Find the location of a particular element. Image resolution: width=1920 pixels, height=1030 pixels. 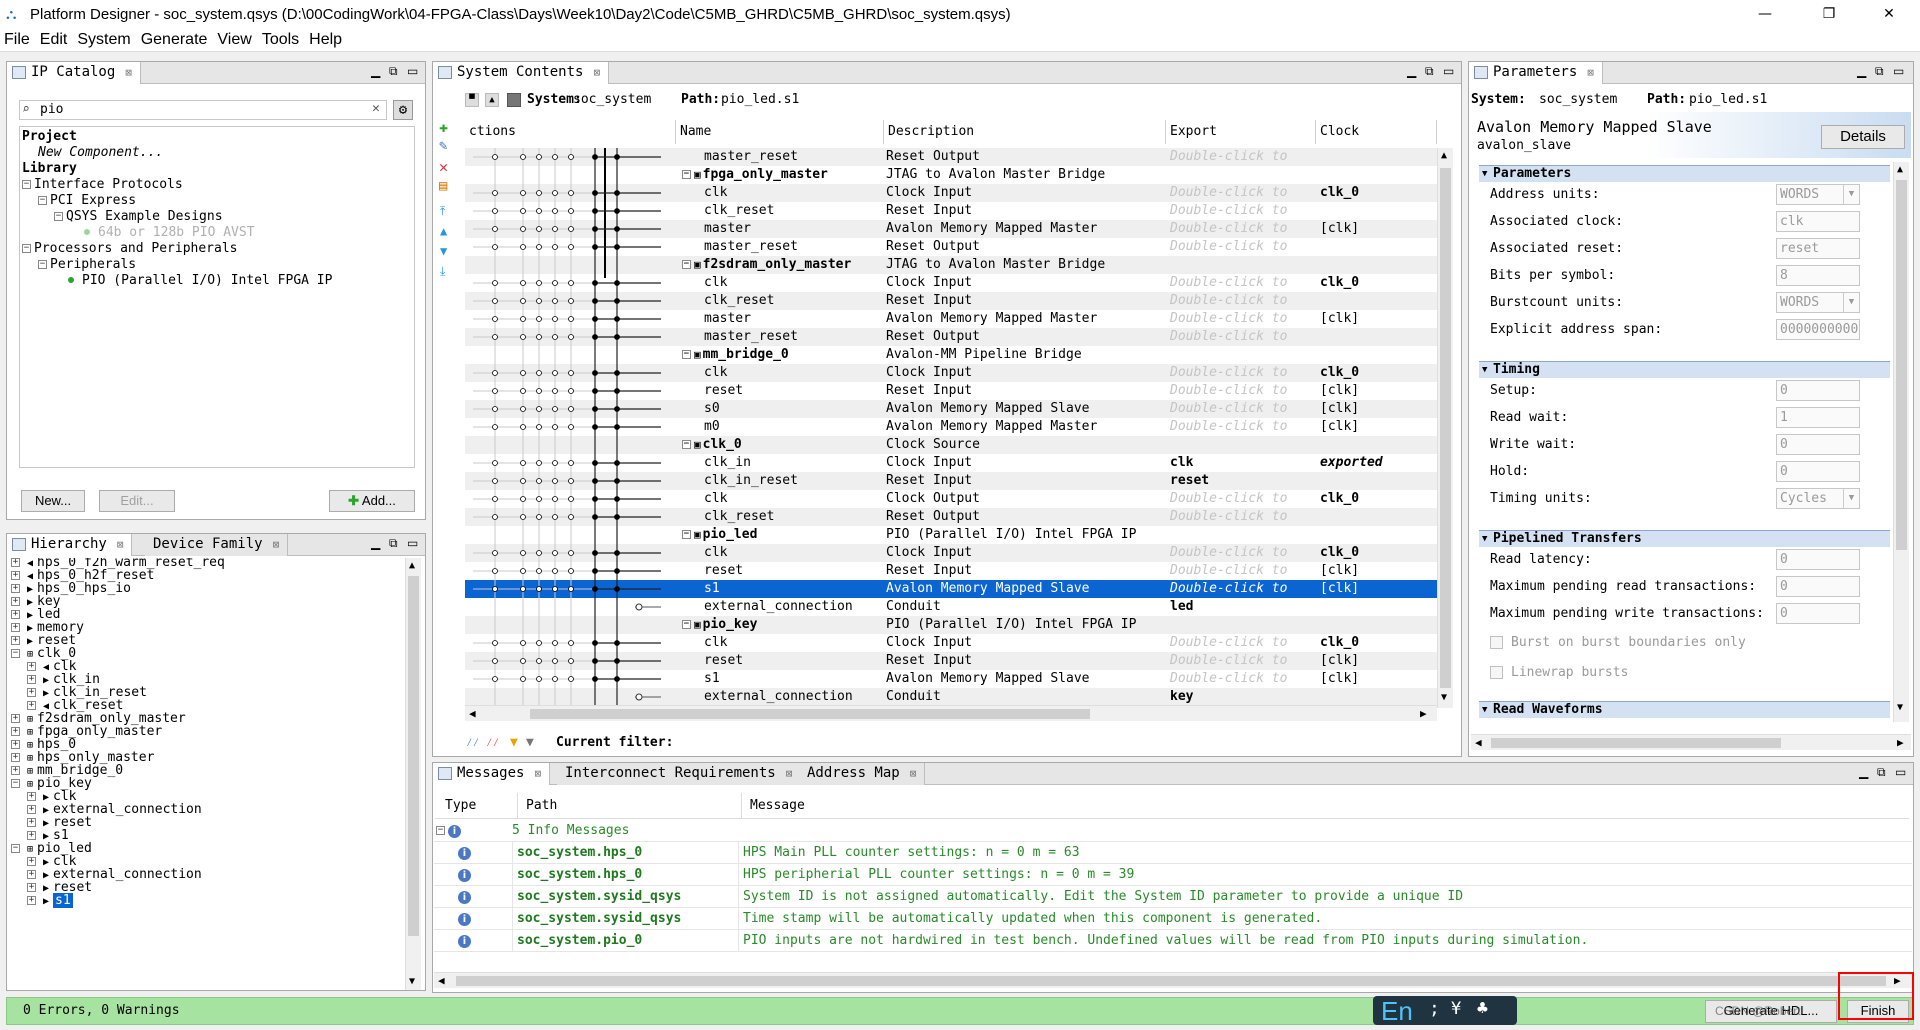

minimize-button: — is located at coordinates (1765, 14).